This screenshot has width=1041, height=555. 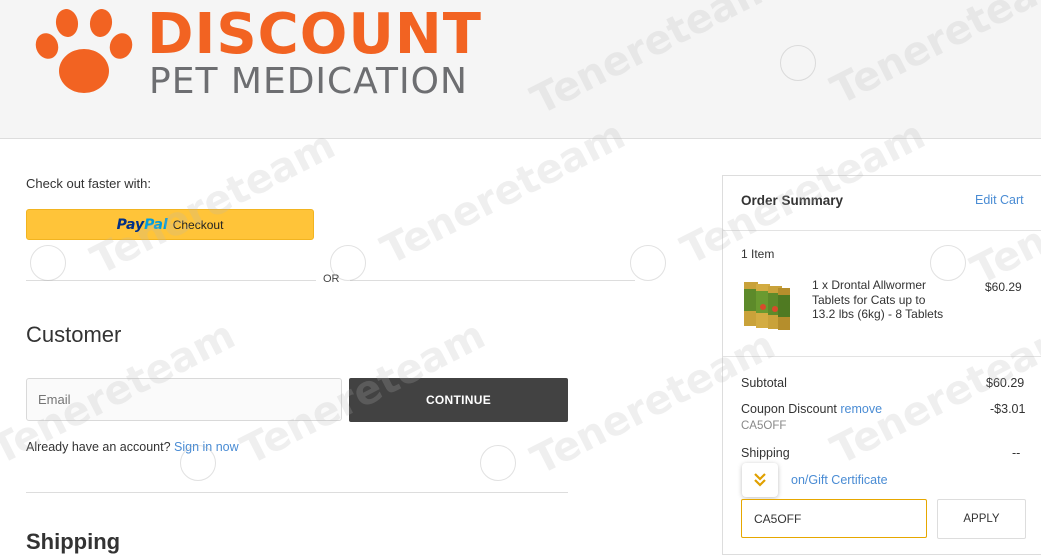 I want to click on paypal-logo-icon: PayPal, so click(x=142, y=225).